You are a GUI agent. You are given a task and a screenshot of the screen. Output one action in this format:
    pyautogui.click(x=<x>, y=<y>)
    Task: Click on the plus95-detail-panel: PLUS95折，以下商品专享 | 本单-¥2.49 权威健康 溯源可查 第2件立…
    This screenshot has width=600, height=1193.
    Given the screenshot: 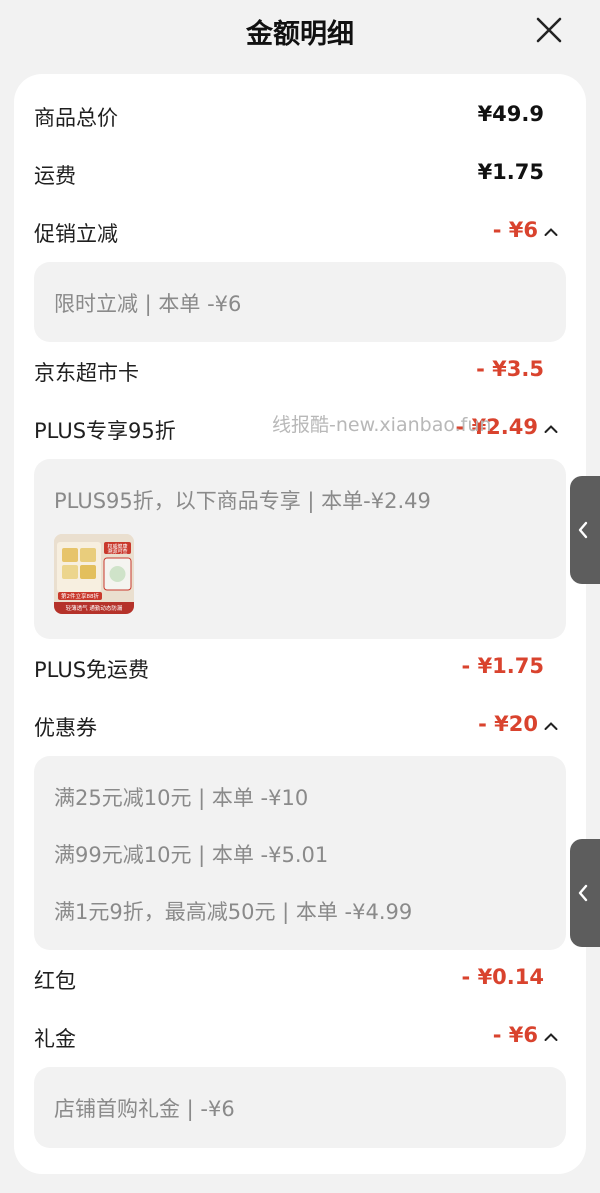 What is the action you would take?
    pyautogui.click(x=300, y=549)
    